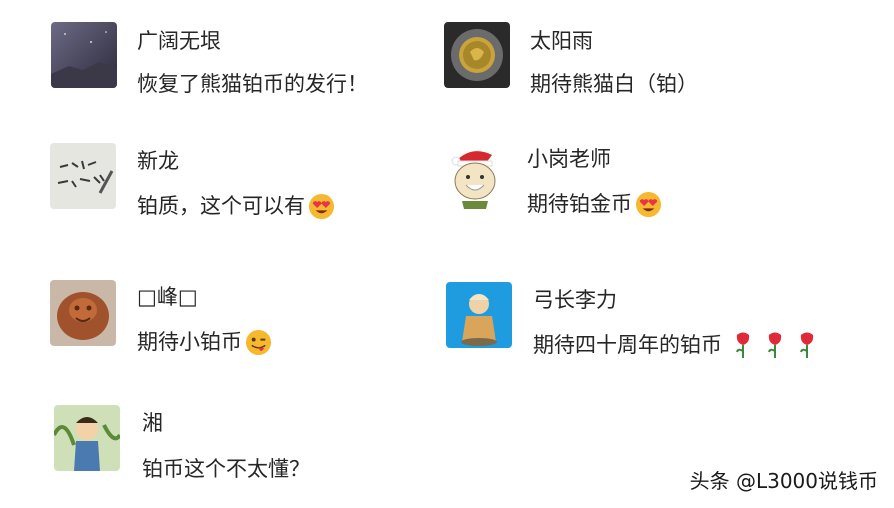  I want to click on comment-body: 期待铂金币, so click(579, 204).